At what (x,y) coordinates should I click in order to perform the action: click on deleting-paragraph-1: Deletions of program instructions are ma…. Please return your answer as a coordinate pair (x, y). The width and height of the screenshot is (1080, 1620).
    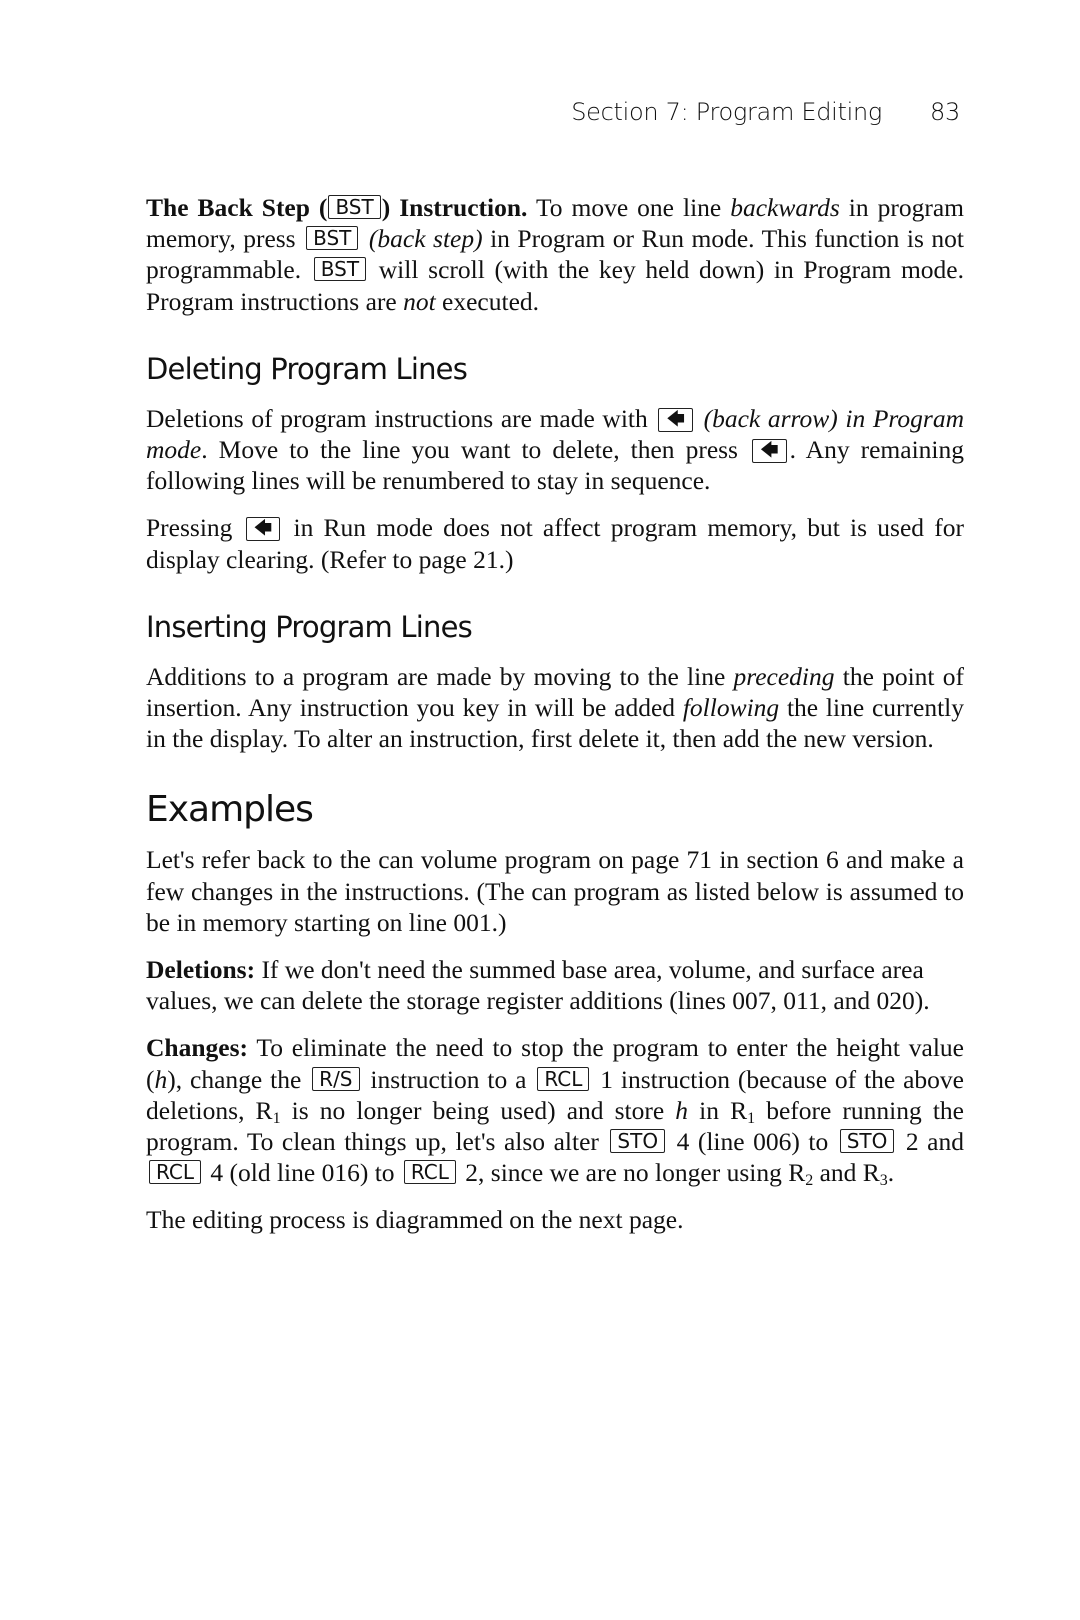
    Looking at the image, I should click on (555, 449).